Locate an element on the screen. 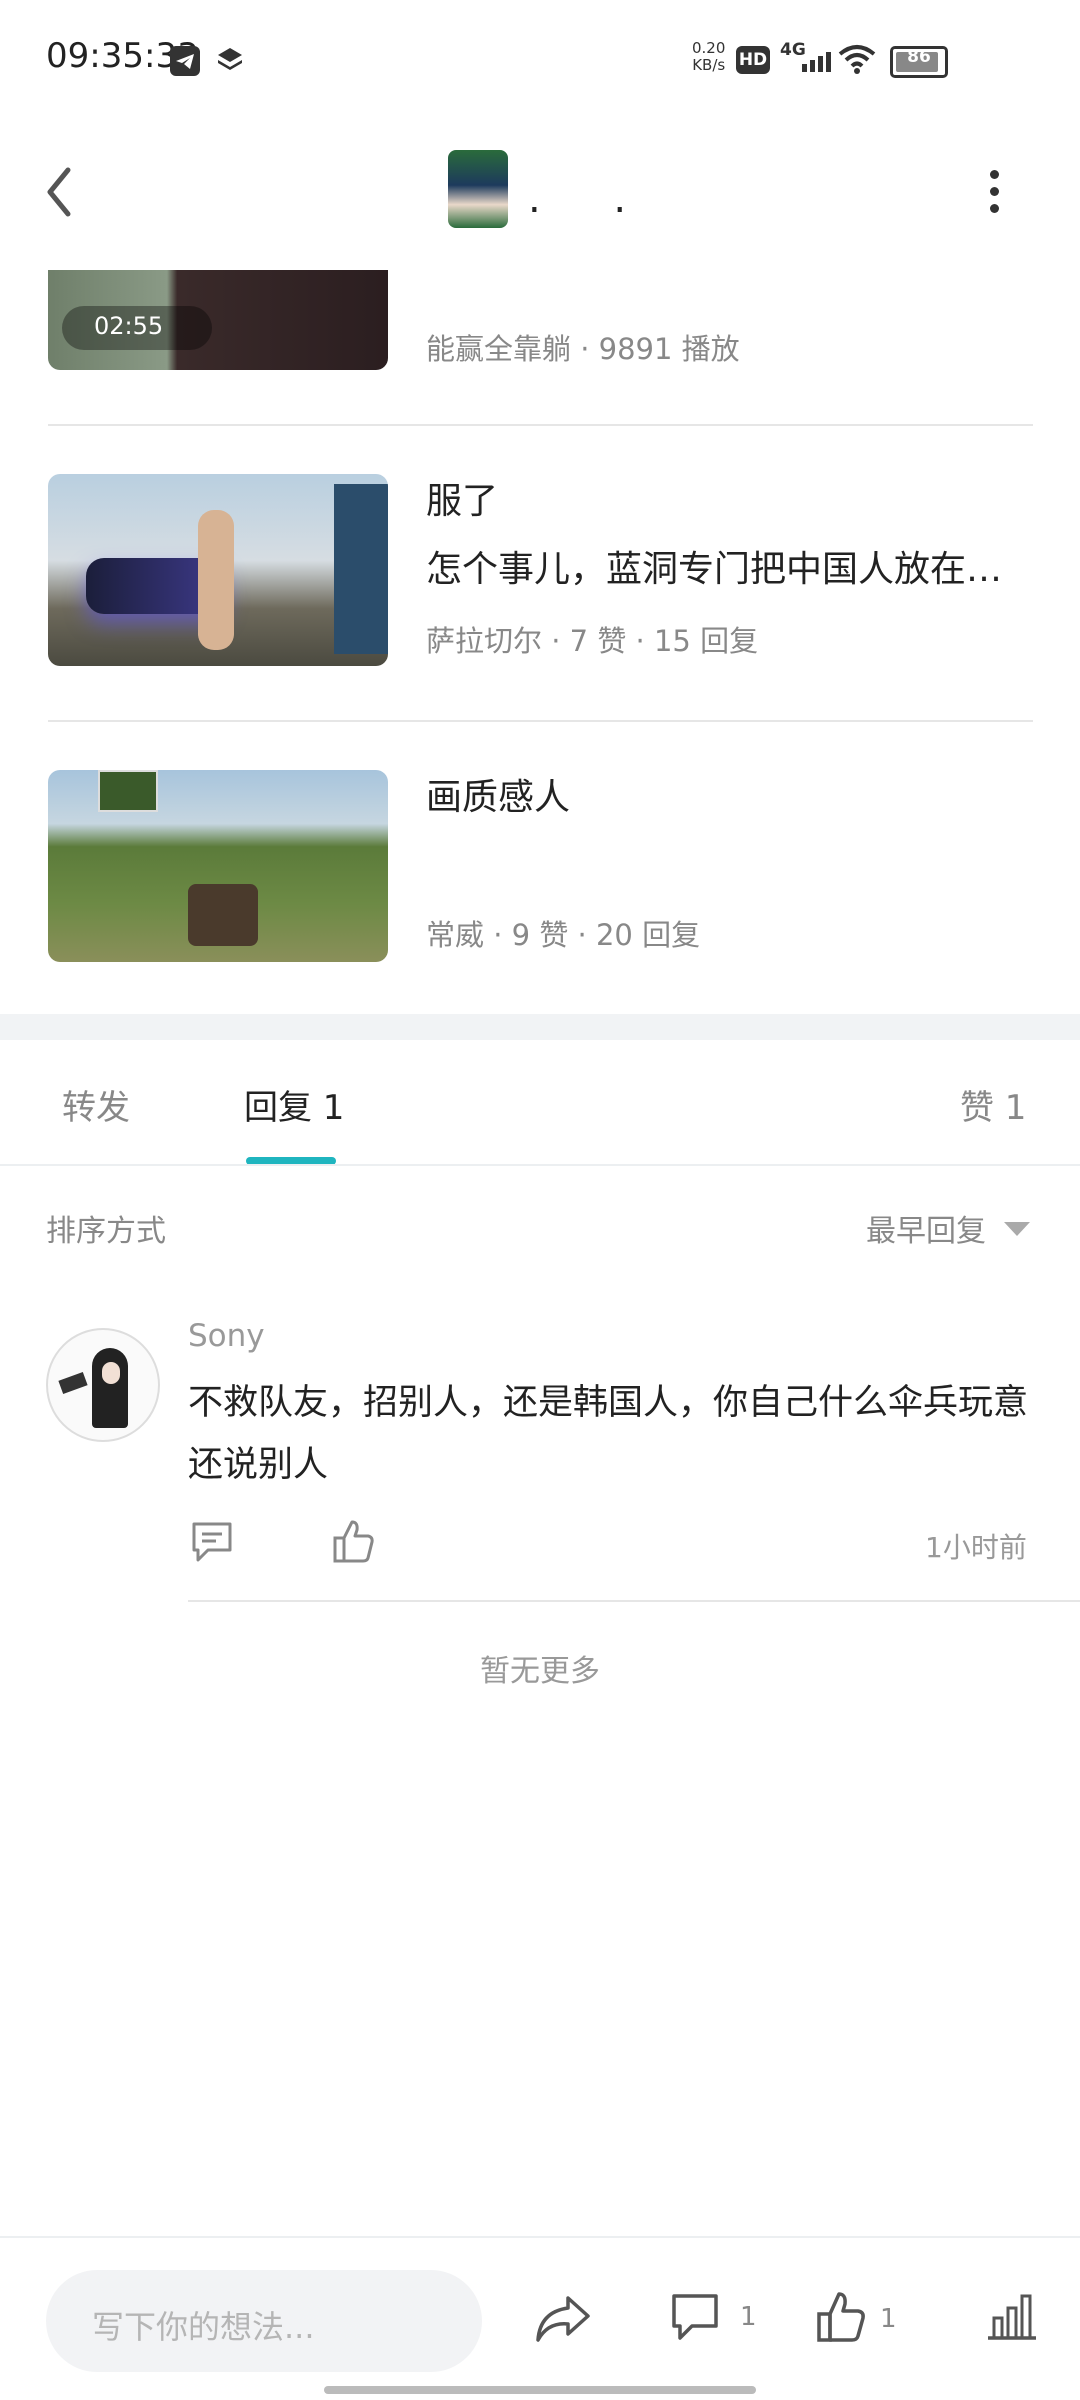  reply-comment-icon is located at coordinates (212, 1544).